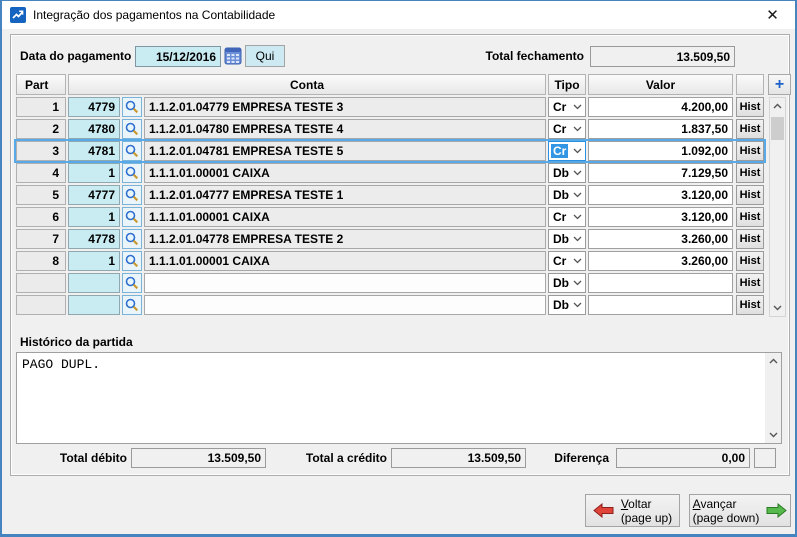  I want to click on part-cell: 7, so click(41, 239).